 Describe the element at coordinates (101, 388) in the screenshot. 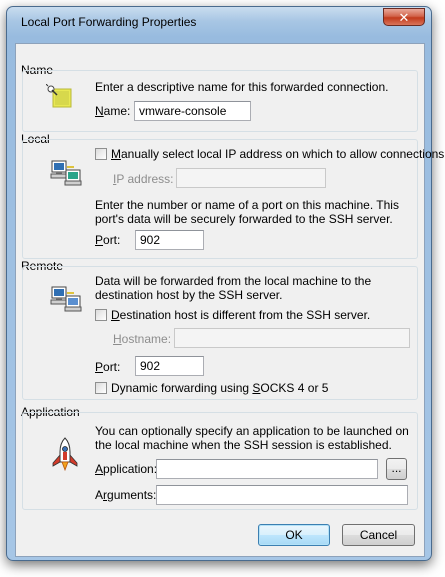

I see `socks-checkbox` at that location.